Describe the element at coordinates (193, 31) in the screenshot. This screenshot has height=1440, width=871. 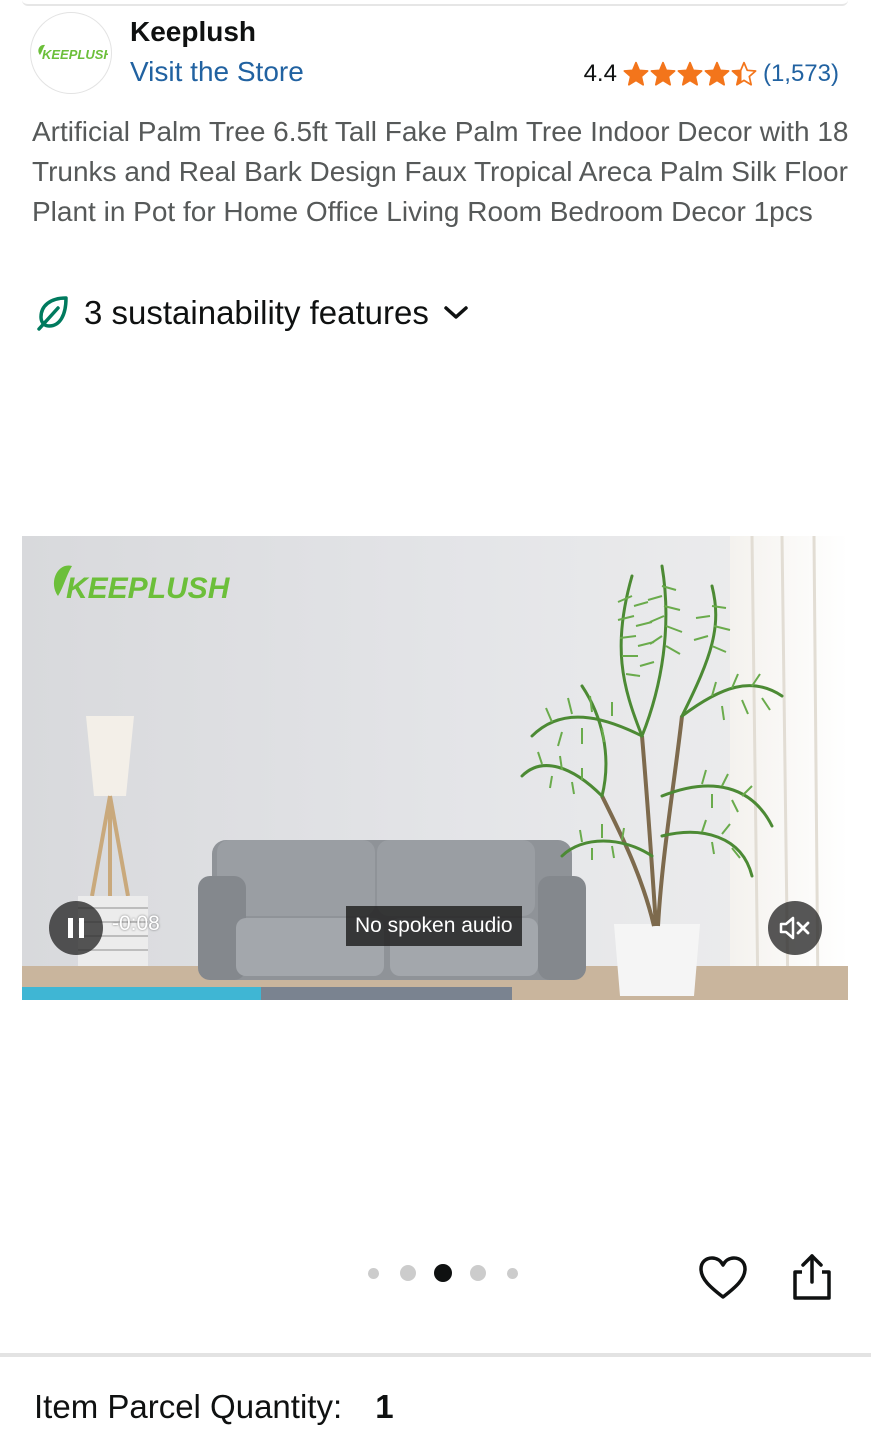
I see `brand-name: Keeplush` at that location.